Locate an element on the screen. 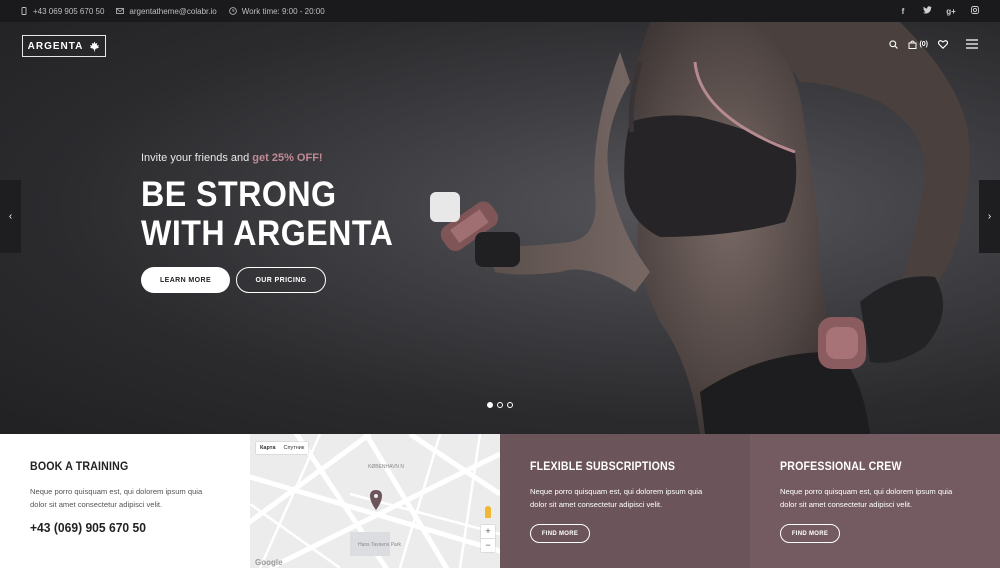  chevron-left-icon: ‹ is located at coordinates (10, 216).